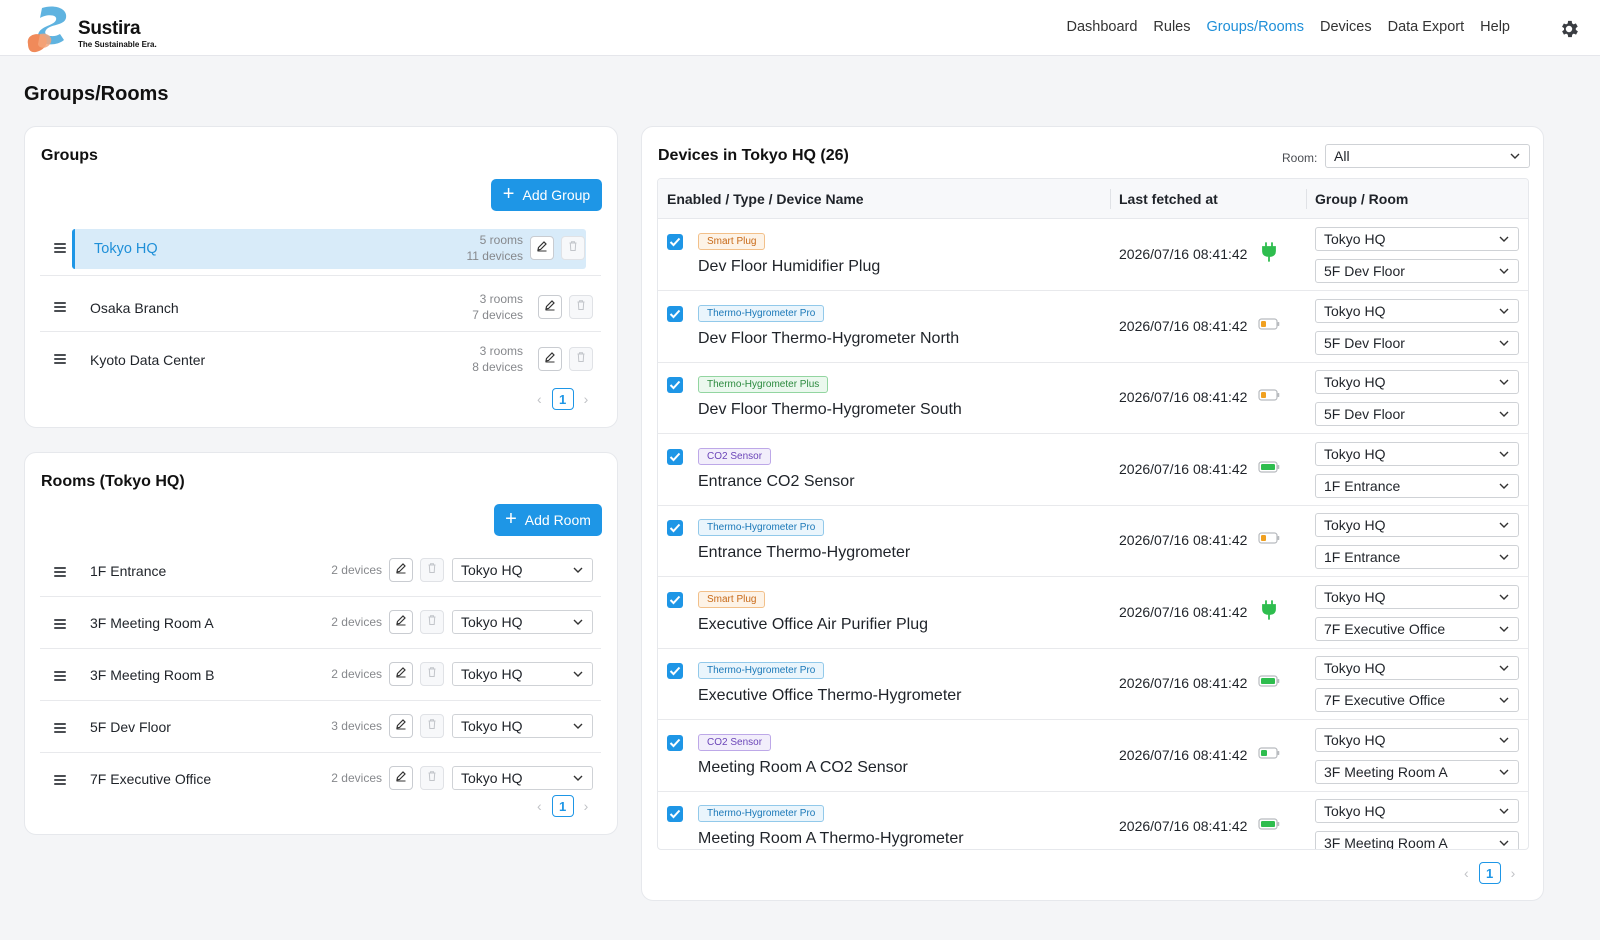 Image resolution: width=1600 pixels, height=940 pixels. Describe the element at coordinates (1101, 27) in the screenshot. I see `nav-item-dashboard: Dashboard` at that location.